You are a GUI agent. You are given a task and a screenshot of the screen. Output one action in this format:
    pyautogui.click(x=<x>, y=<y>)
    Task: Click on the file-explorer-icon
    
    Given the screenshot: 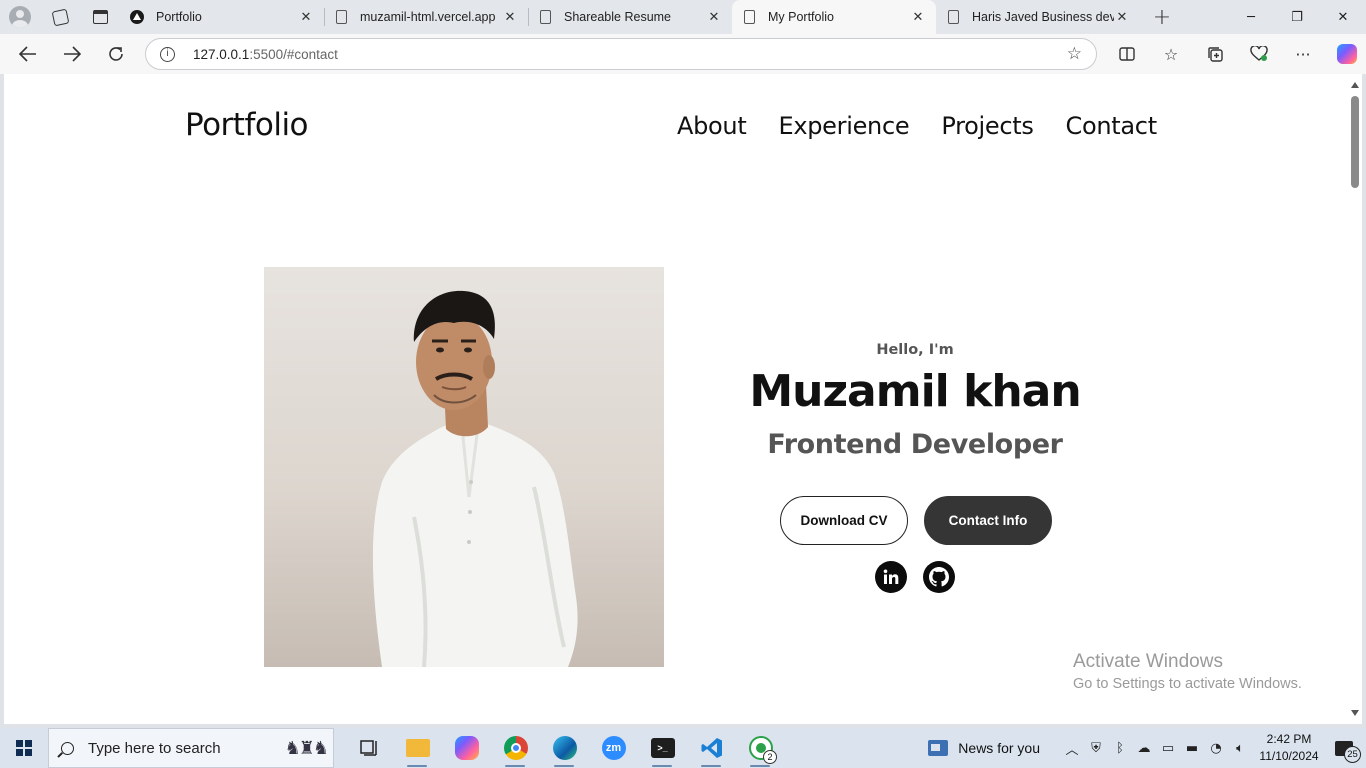 What is the action you would take?
    pyautogui.click(x=417, y=748)
    